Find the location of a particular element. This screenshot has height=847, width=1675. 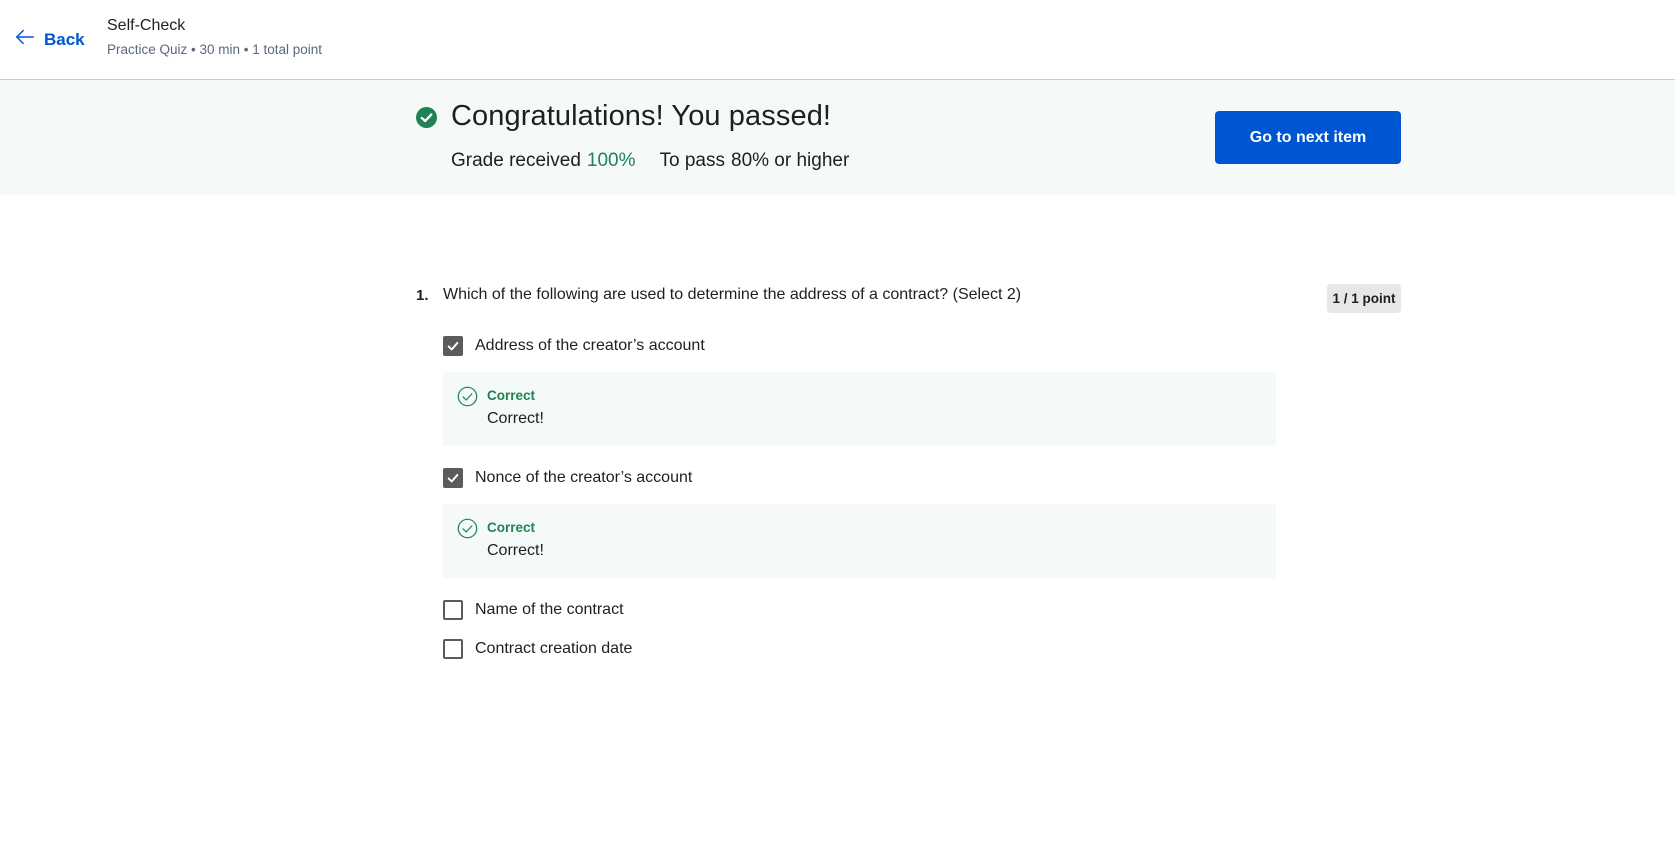

page-title: Self-Check is located at coordinates (146, 25).